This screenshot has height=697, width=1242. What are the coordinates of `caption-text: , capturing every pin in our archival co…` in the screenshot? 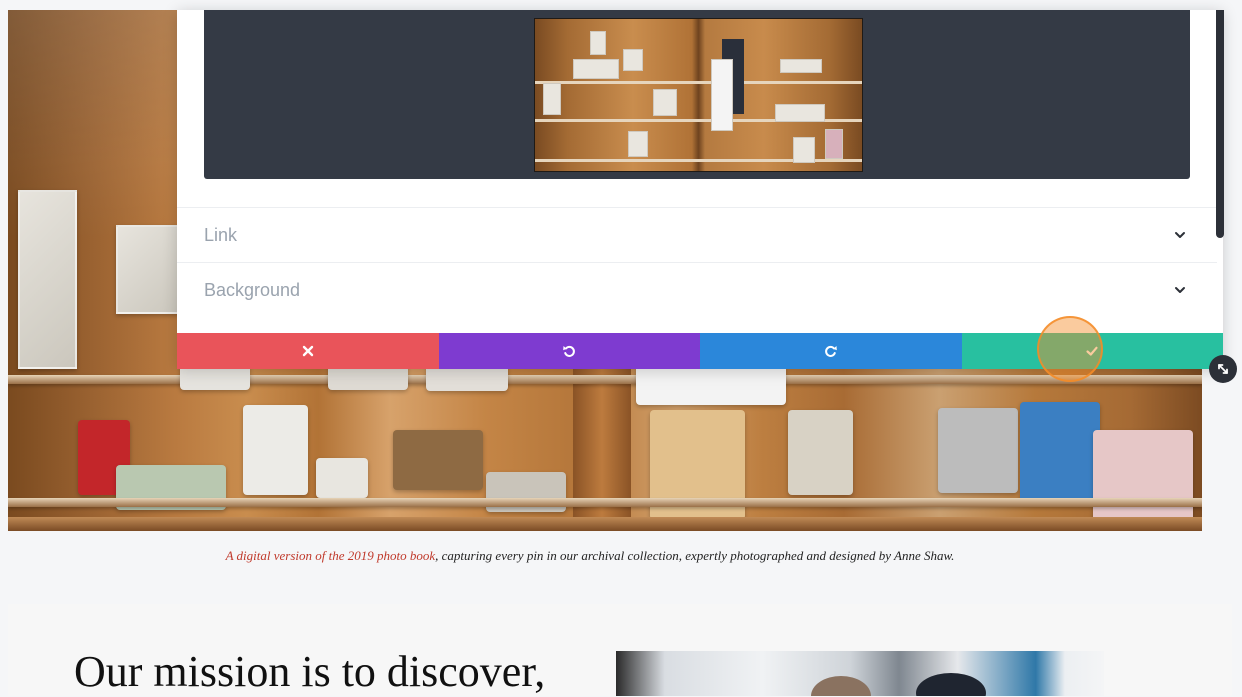 It's located at (695, 555).